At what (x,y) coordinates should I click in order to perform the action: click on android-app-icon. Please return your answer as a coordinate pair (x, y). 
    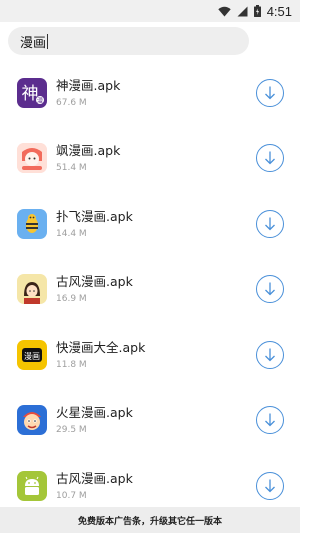
    Looking at the image, I should click on (32, 485).